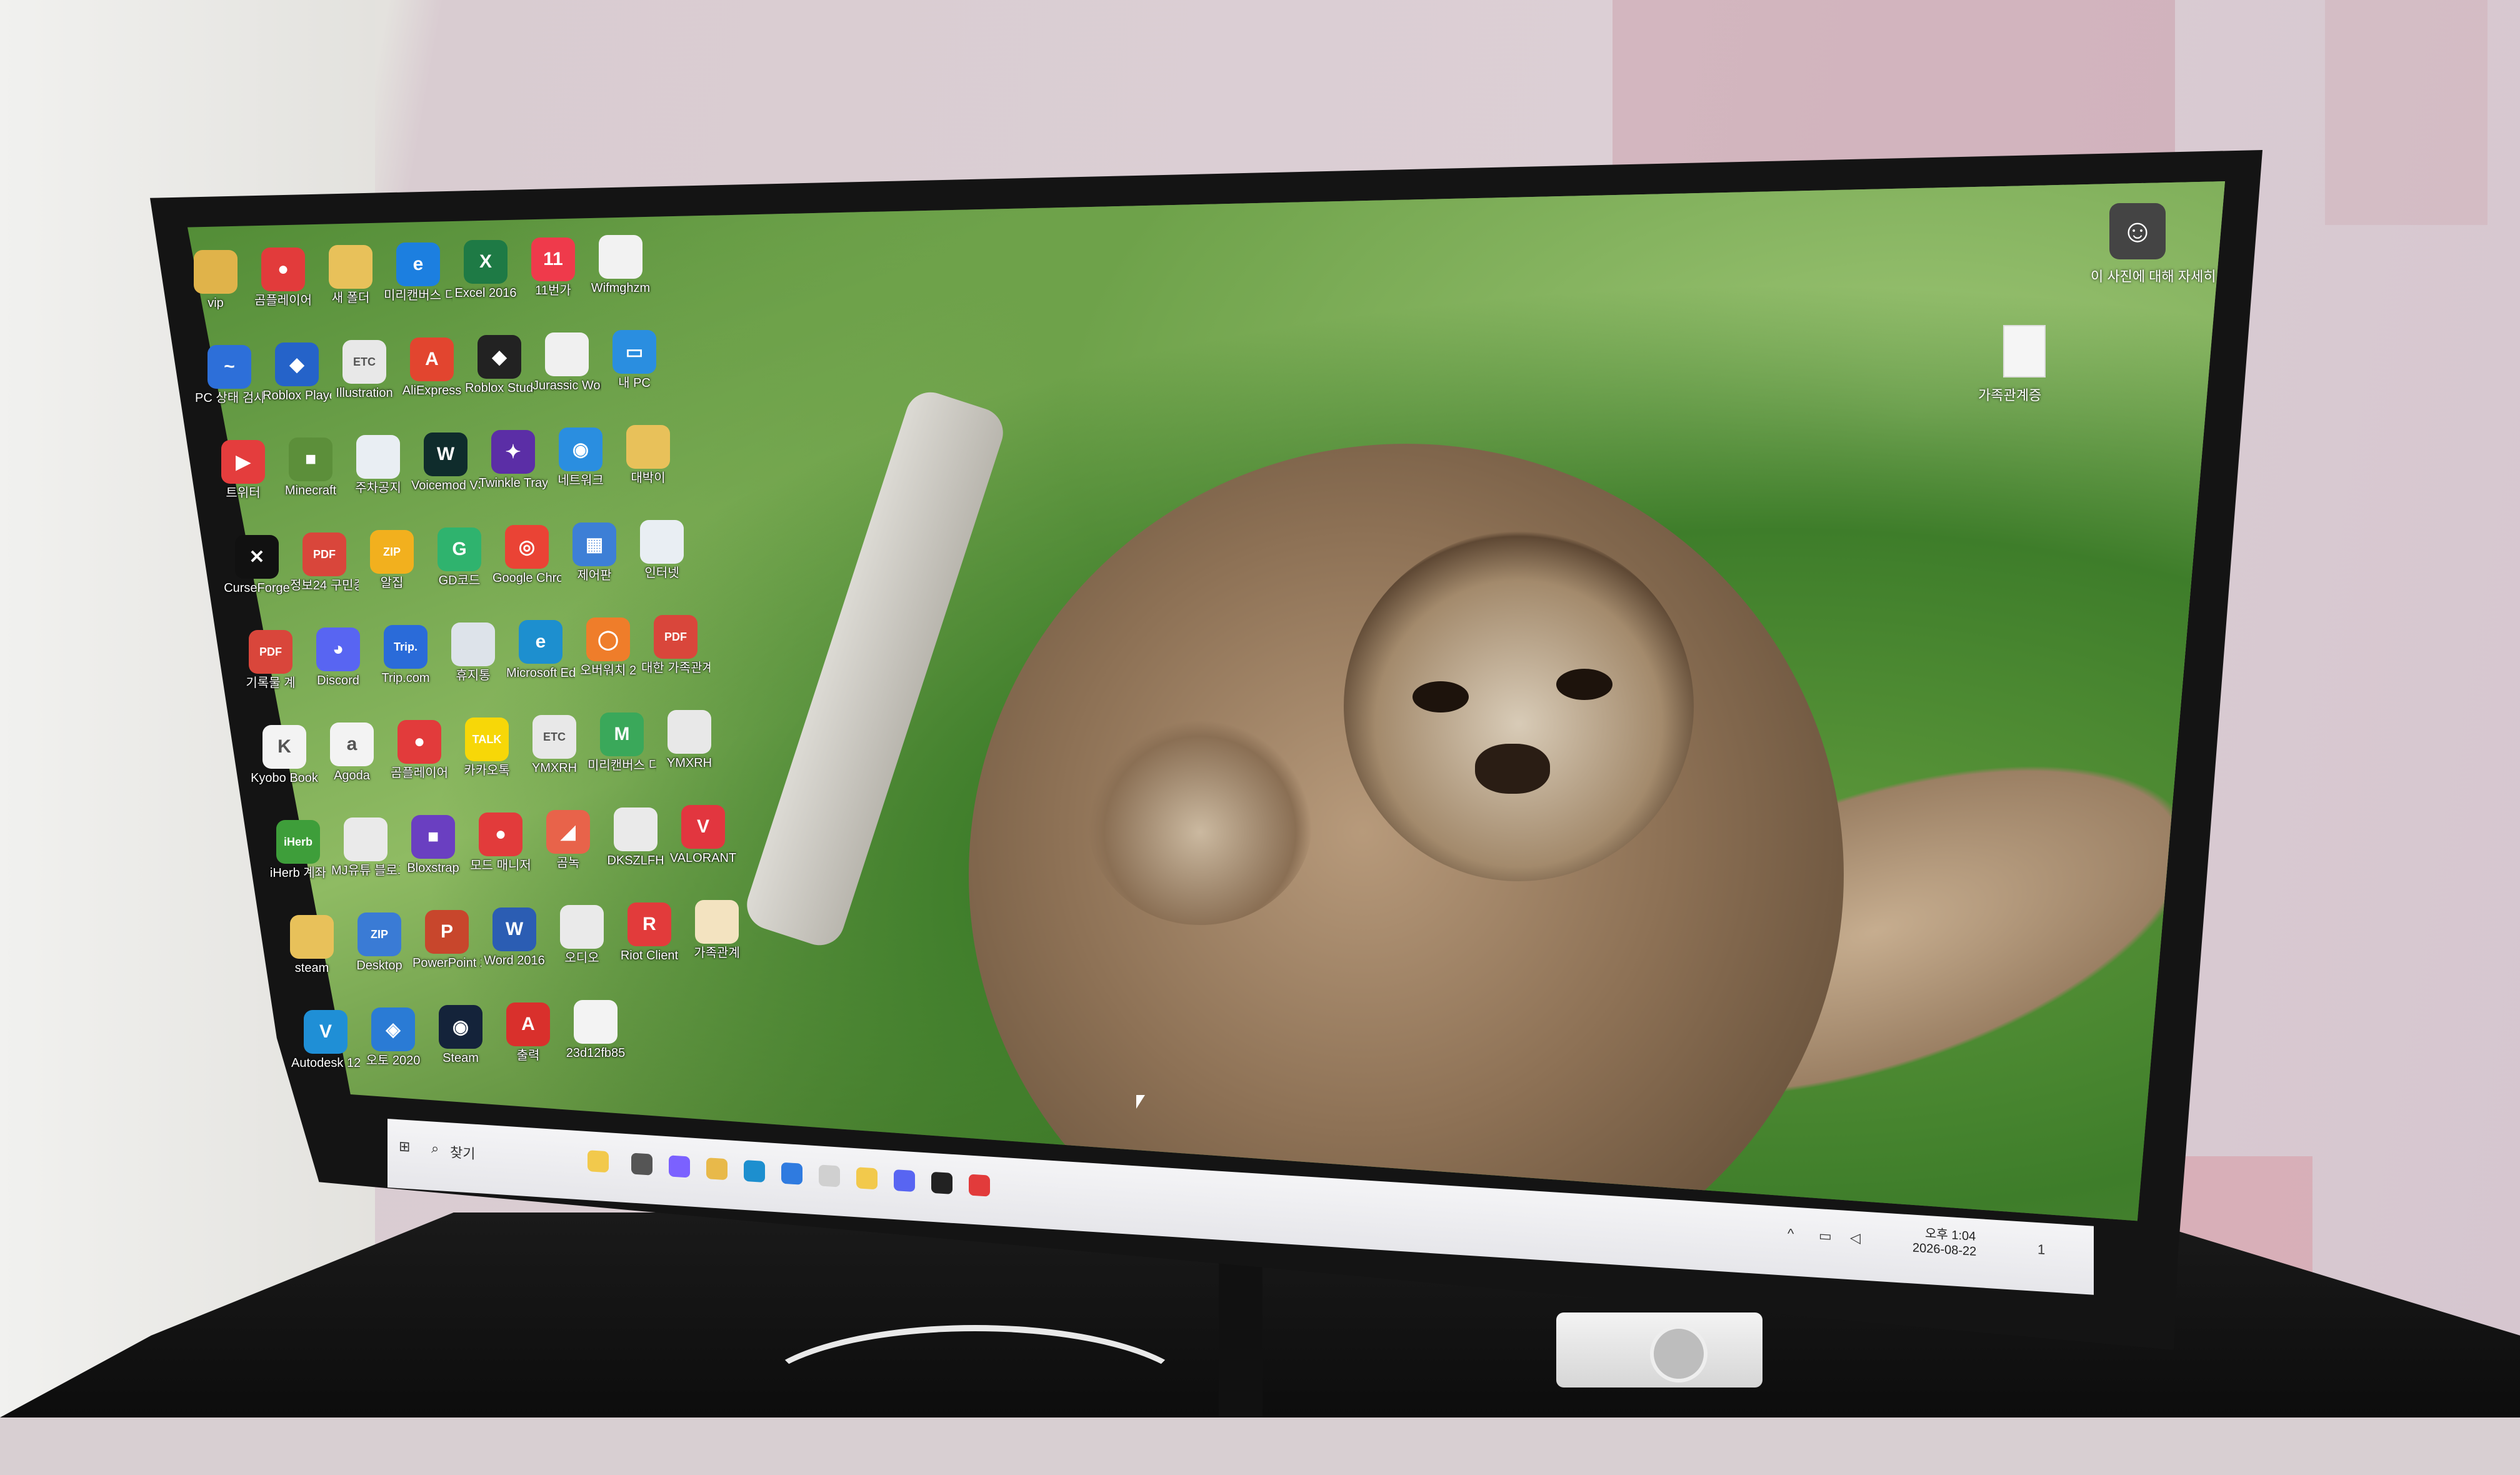  I want to click on desktop-icon: ▶ 트위터, so click(243, 470).